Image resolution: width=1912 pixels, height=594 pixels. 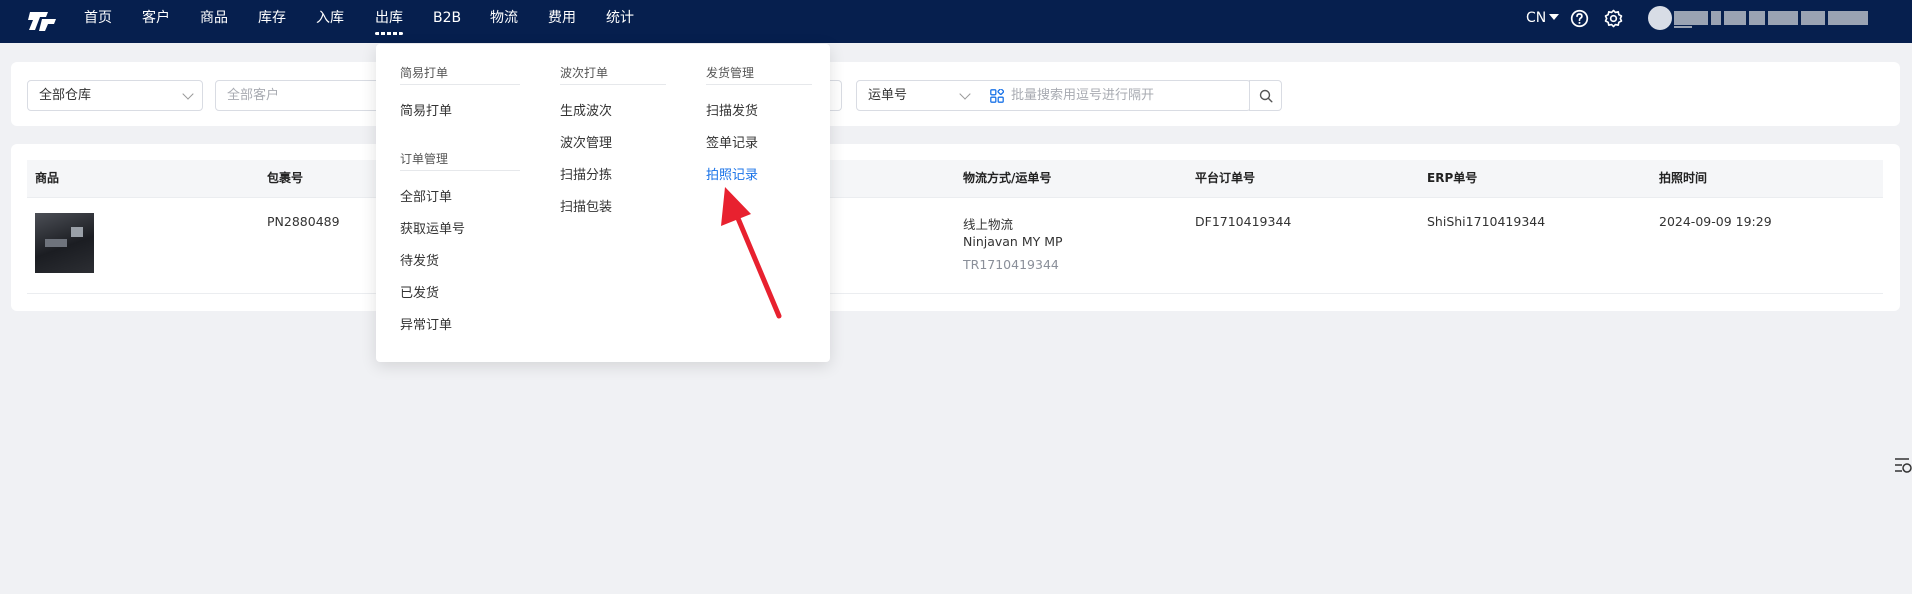 I want to click on search-icon, so click(x=1266, y=96).